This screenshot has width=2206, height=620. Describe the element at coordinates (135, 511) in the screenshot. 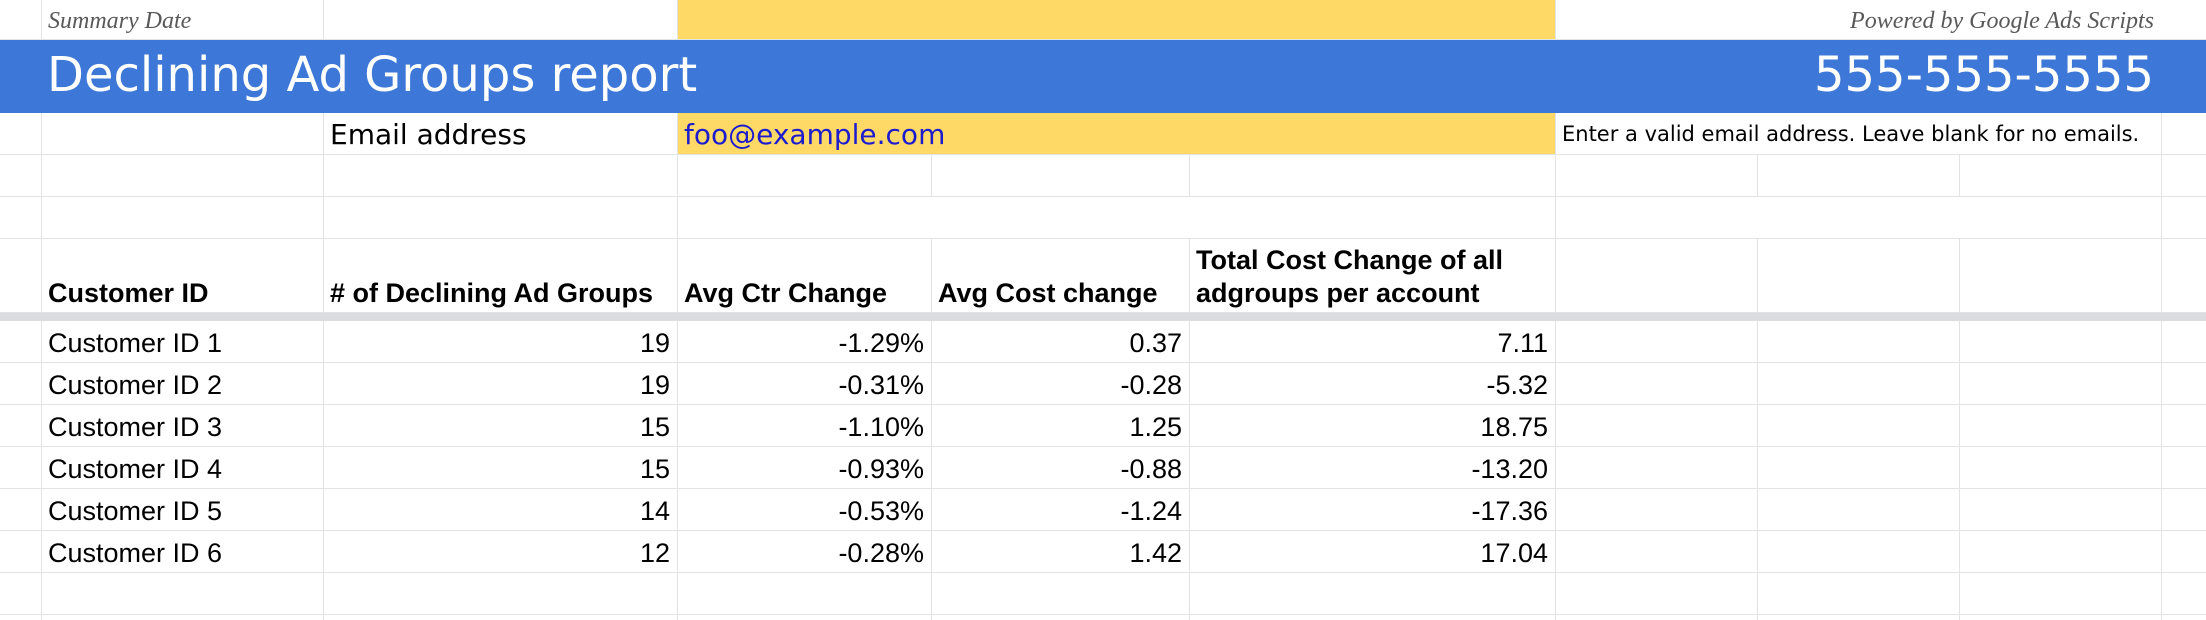

I see `customer-id-cell: Customer ID 5` at that location.